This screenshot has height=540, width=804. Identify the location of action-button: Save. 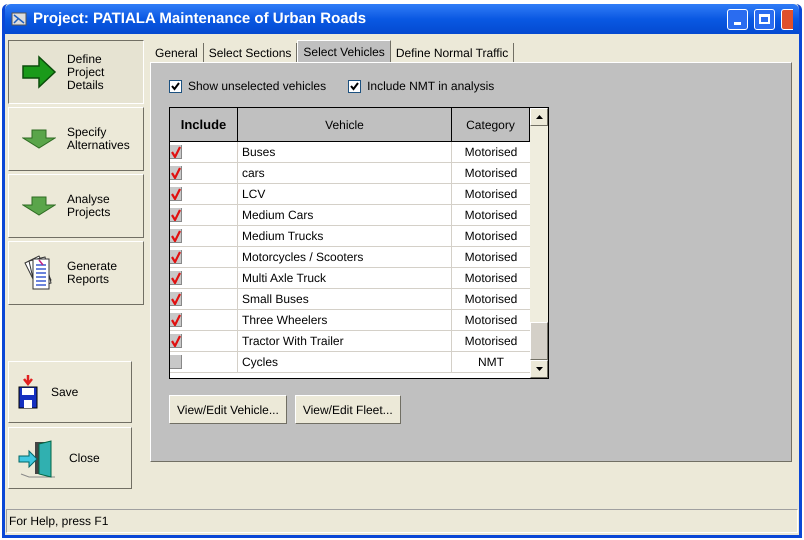
(70, 392).